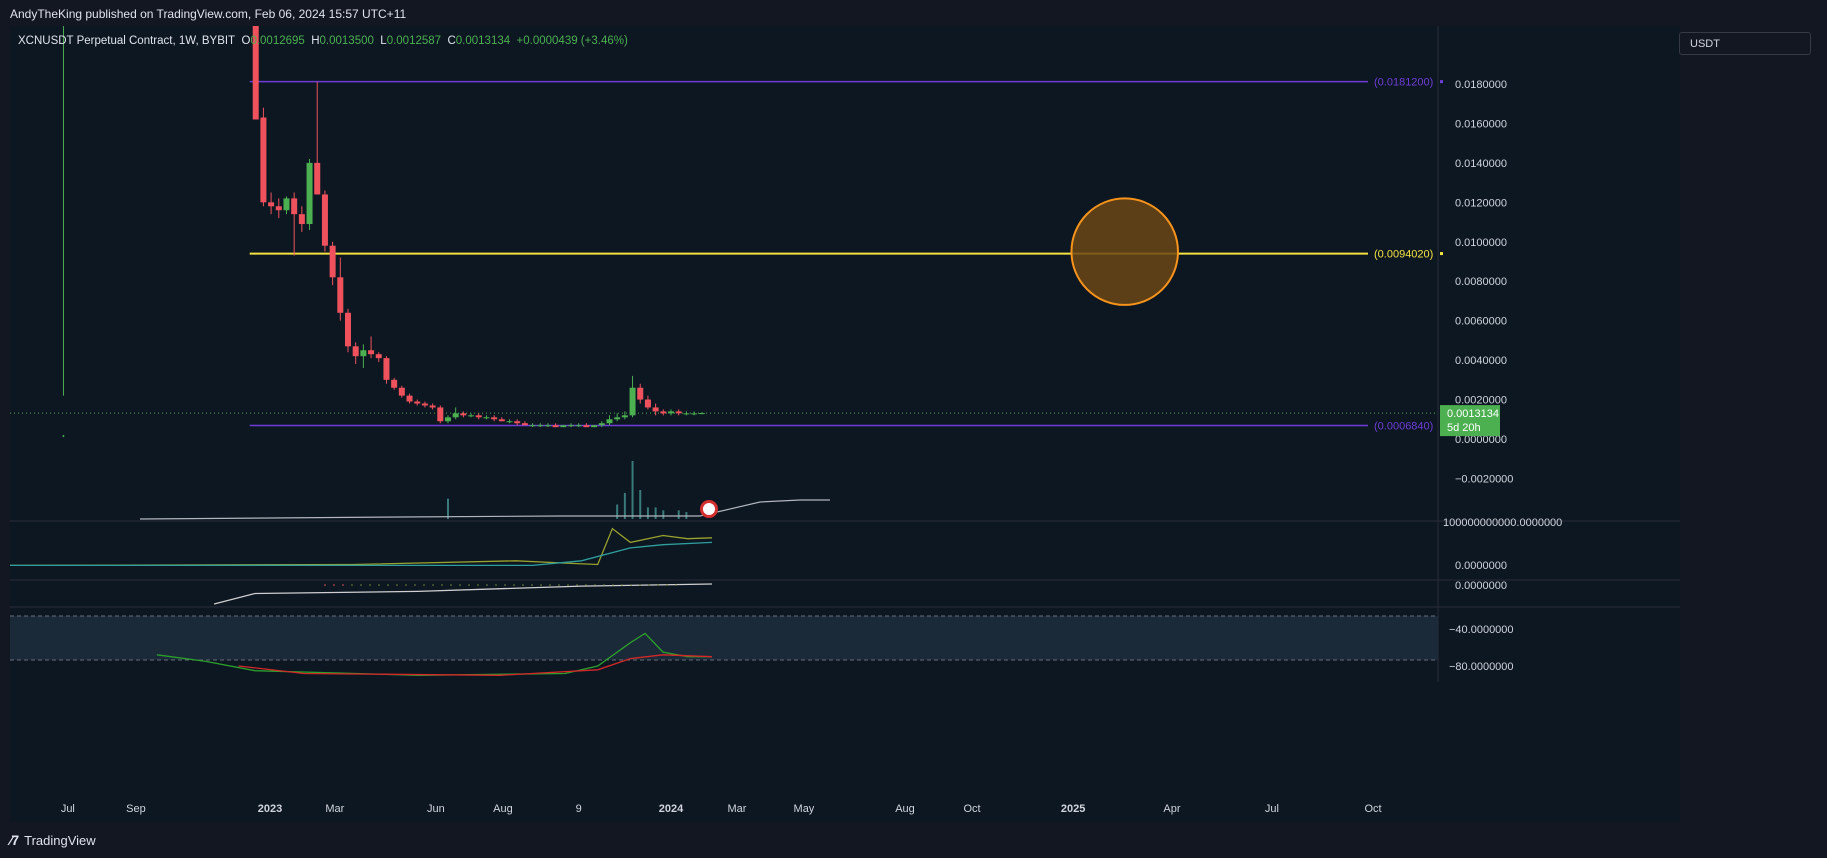 The width and height of the screenshot is (1827, 858). Describe the element at coordinates (1745, 43) in the screenshot. I see `currency-select: USDT` at that location.